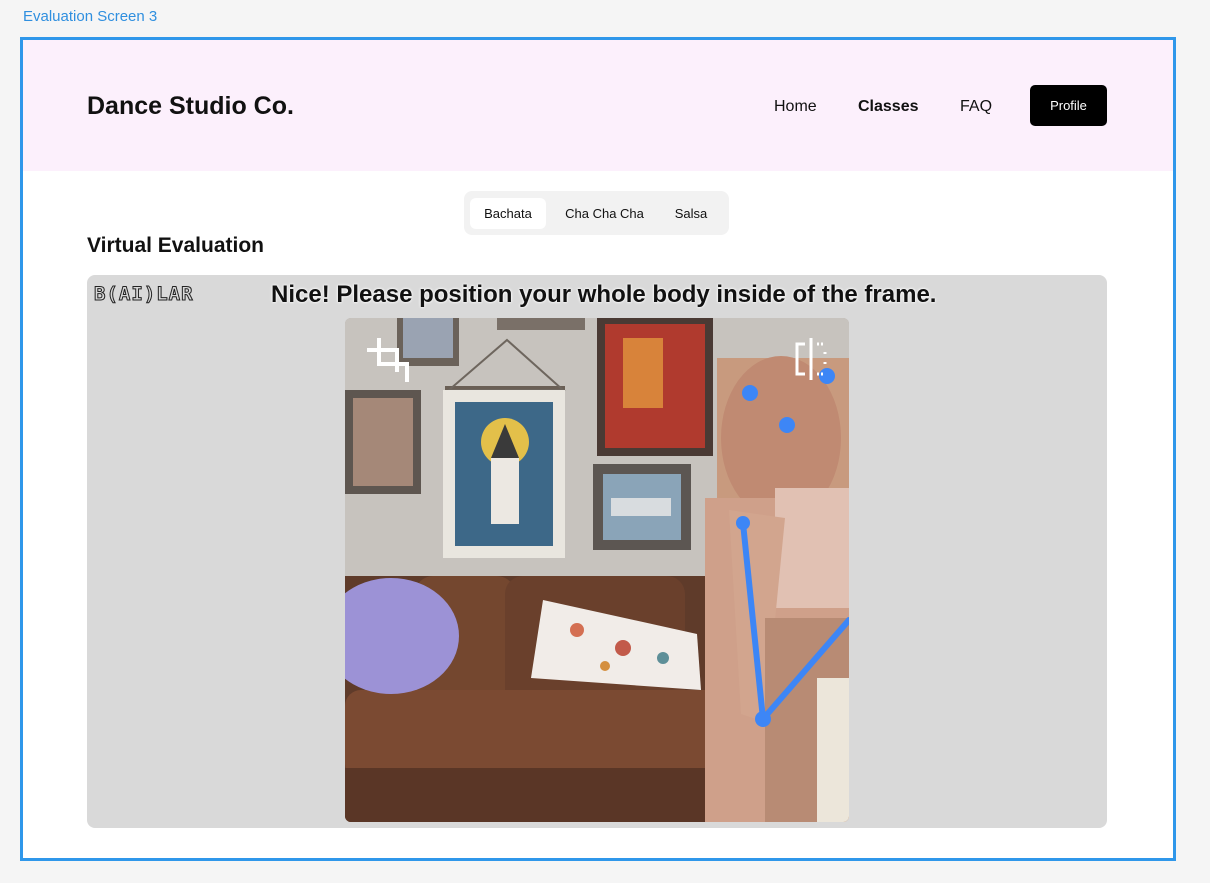 This screenshot has height=883, width=1210. Describe the element at coordinates (976, 107) in the screenshot. I see `nav-faq: FAQ` at that location.